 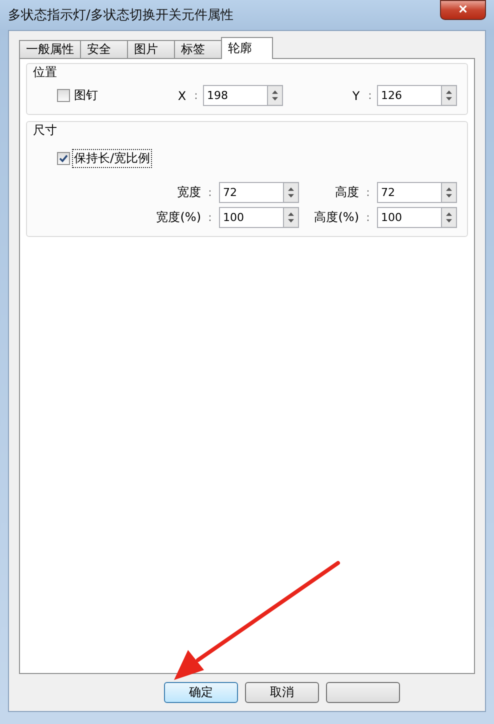 What do you see at coordinates (112, 158) in the screenshot?
I see `checkbox-label: 保持长/宽比例` at bounding box center [112, 158].